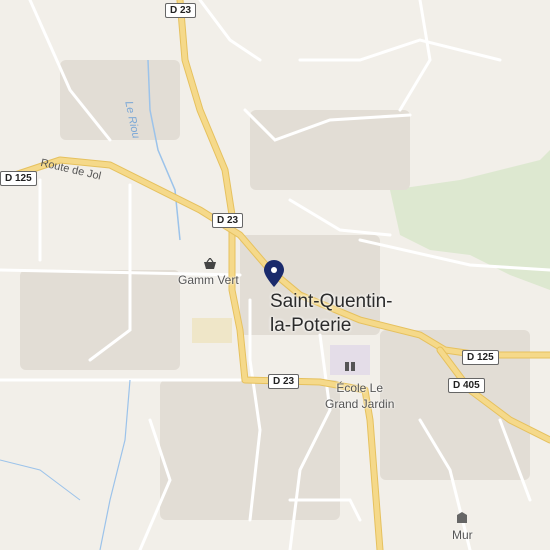 The image size is (550, 550). What do you see at coordinates (466, 385) in the screenshot?
I see `road-shield-d405: D 405` at bounding box center [466, 385].